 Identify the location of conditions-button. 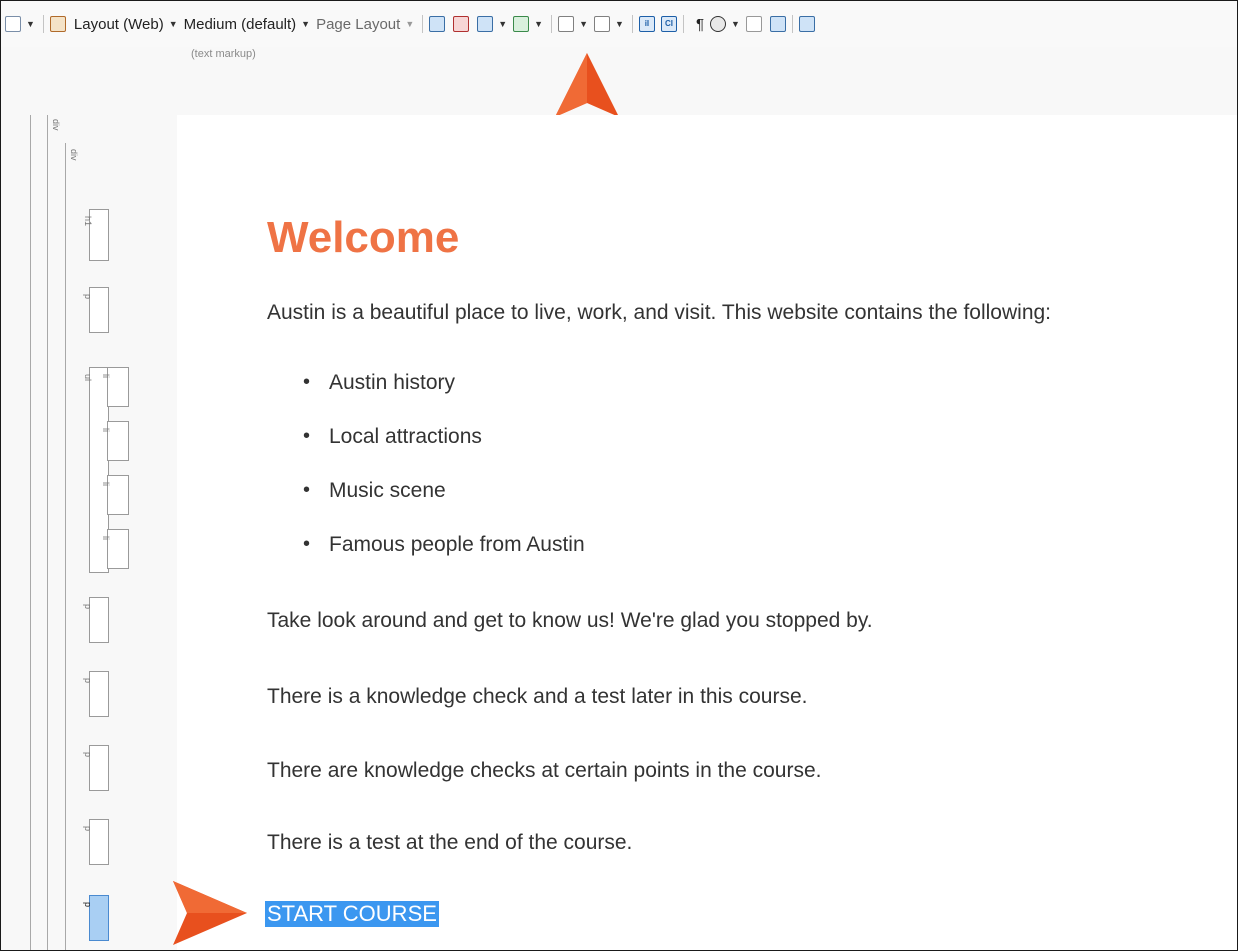
(718, 24).